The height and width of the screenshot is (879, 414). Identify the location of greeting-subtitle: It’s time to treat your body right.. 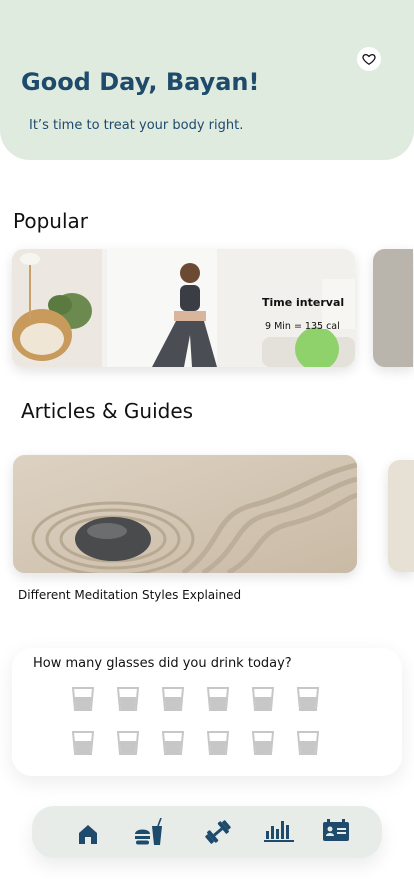
(136, 125).